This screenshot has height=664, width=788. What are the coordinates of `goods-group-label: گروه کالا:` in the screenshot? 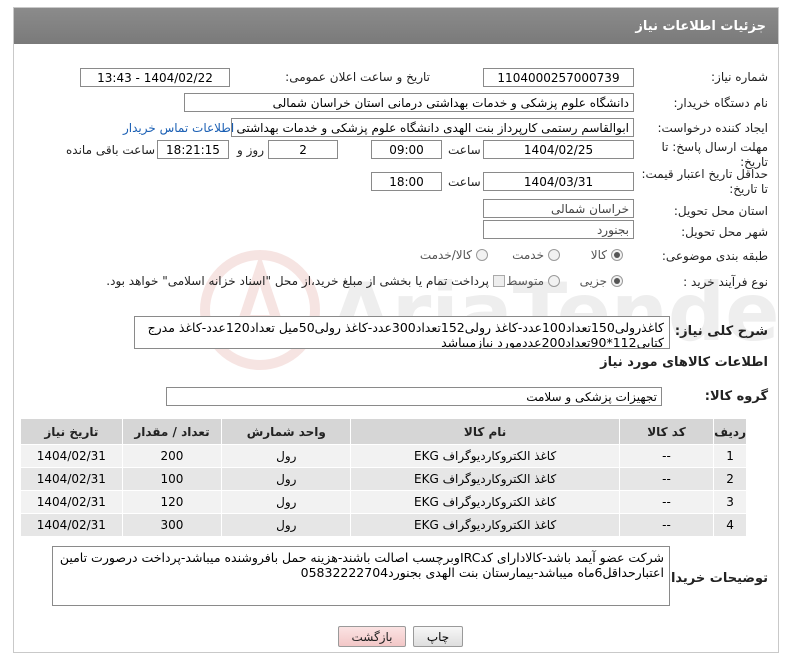 It's located at (736, 396).